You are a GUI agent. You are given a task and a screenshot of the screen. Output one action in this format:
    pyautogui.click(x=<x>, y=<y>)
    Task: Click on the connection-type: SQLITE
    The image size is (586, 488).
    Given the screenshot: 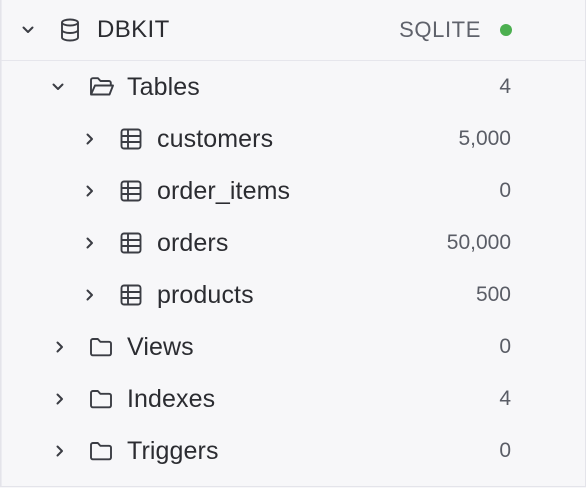 What is the action you would take?
    pyautogui.click(x=440, y=29)
    